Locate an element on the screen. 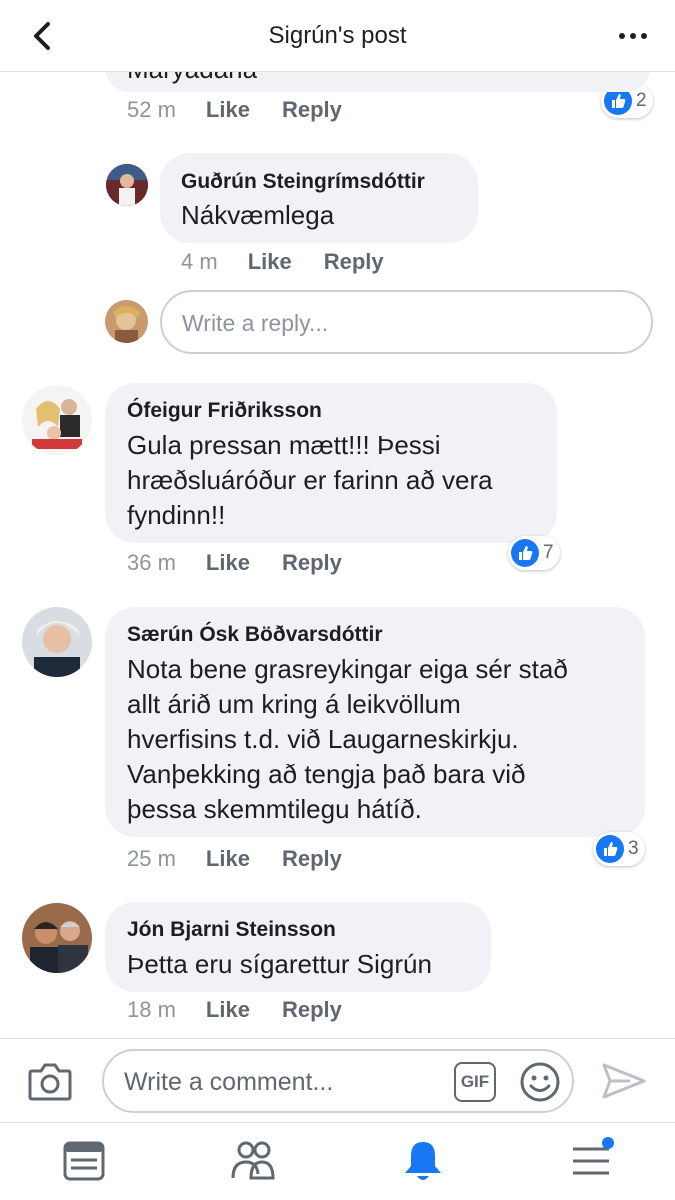  camera-button is located at coordinates (50, 1081).